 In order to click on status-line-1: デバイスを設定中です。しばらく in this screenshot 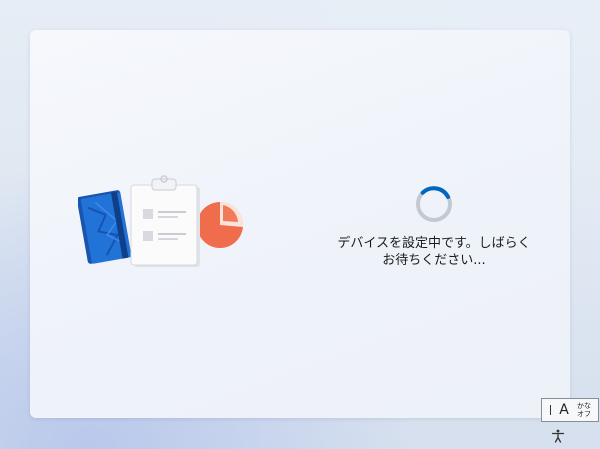, I will do `click(434, 243)`.